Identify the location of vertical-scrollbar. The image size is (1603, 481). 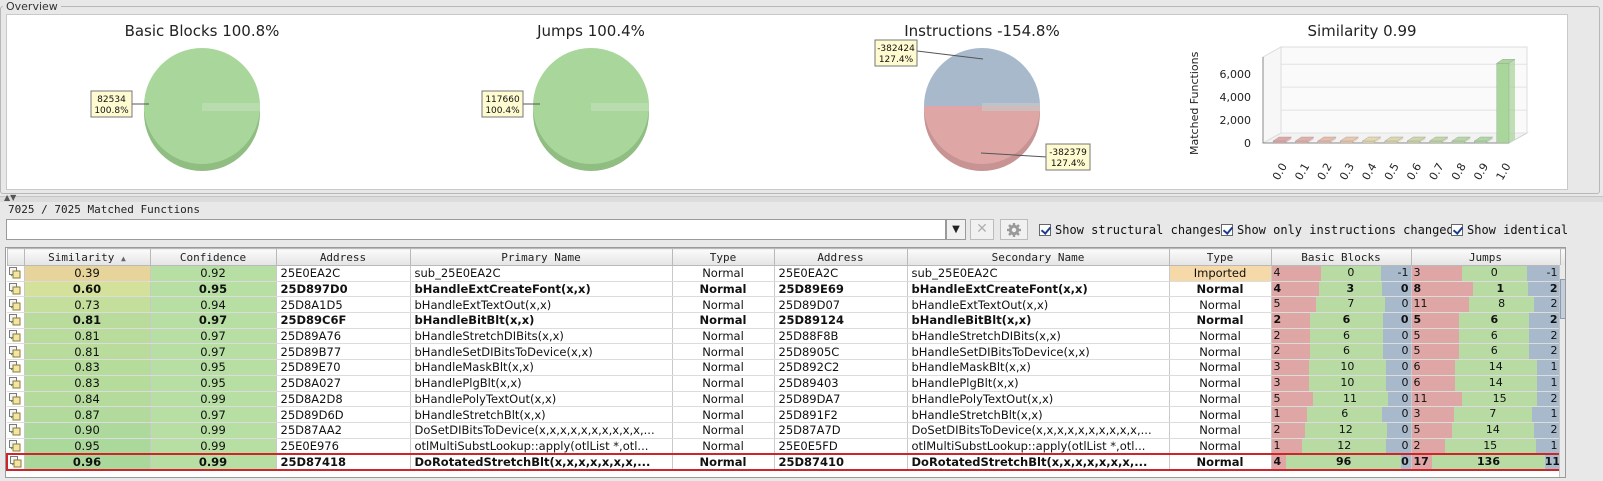
(1562, 371).